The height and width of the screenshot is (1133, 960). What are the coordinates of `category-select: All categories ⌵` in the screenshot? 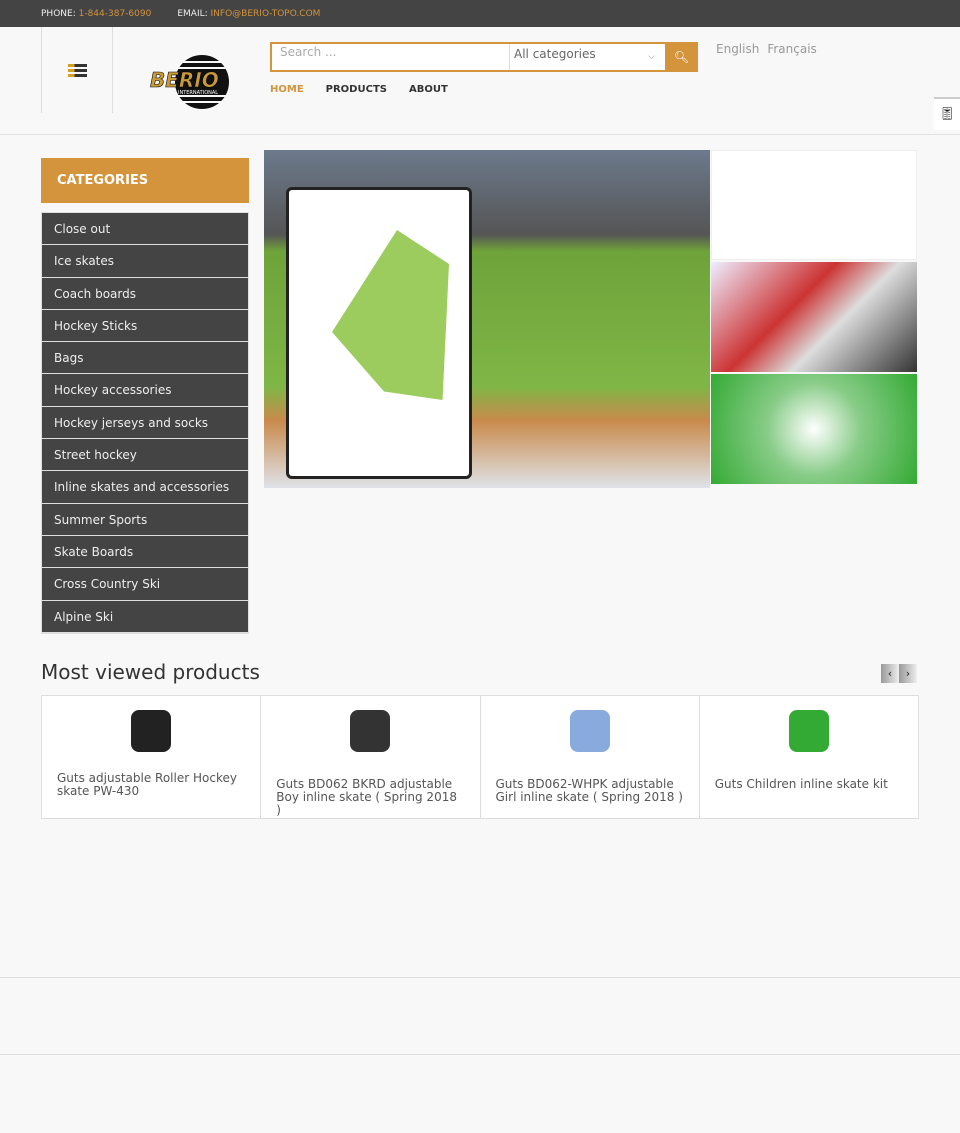 It's located at (587, 57).